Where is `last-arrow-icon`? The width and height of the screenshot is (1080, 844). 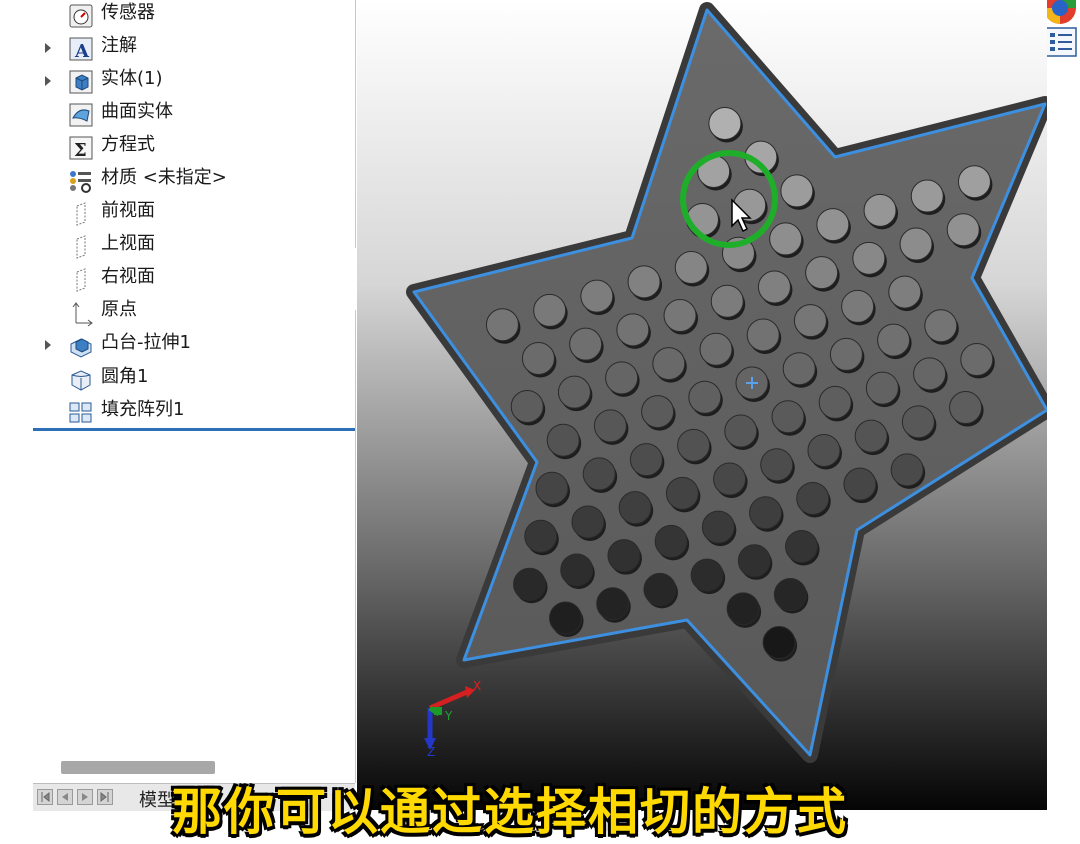
last-arrow-icon is located at coordinates (104, 797).